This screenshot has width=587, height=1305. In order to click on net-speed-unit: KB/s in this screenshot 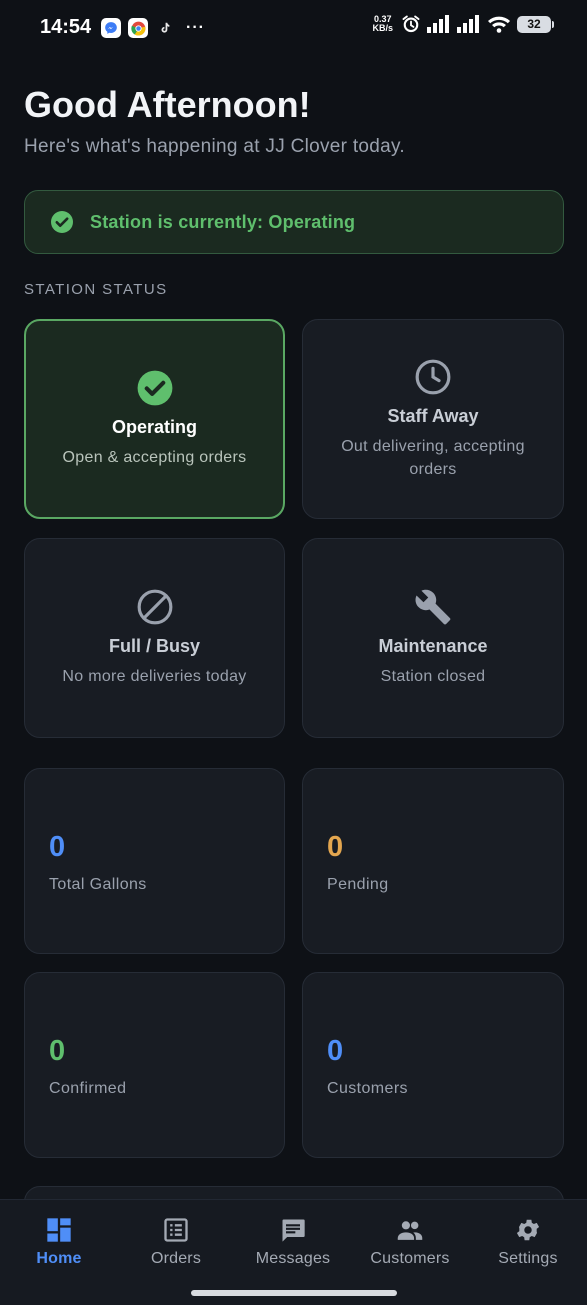, I will do `click(382, 28)`.